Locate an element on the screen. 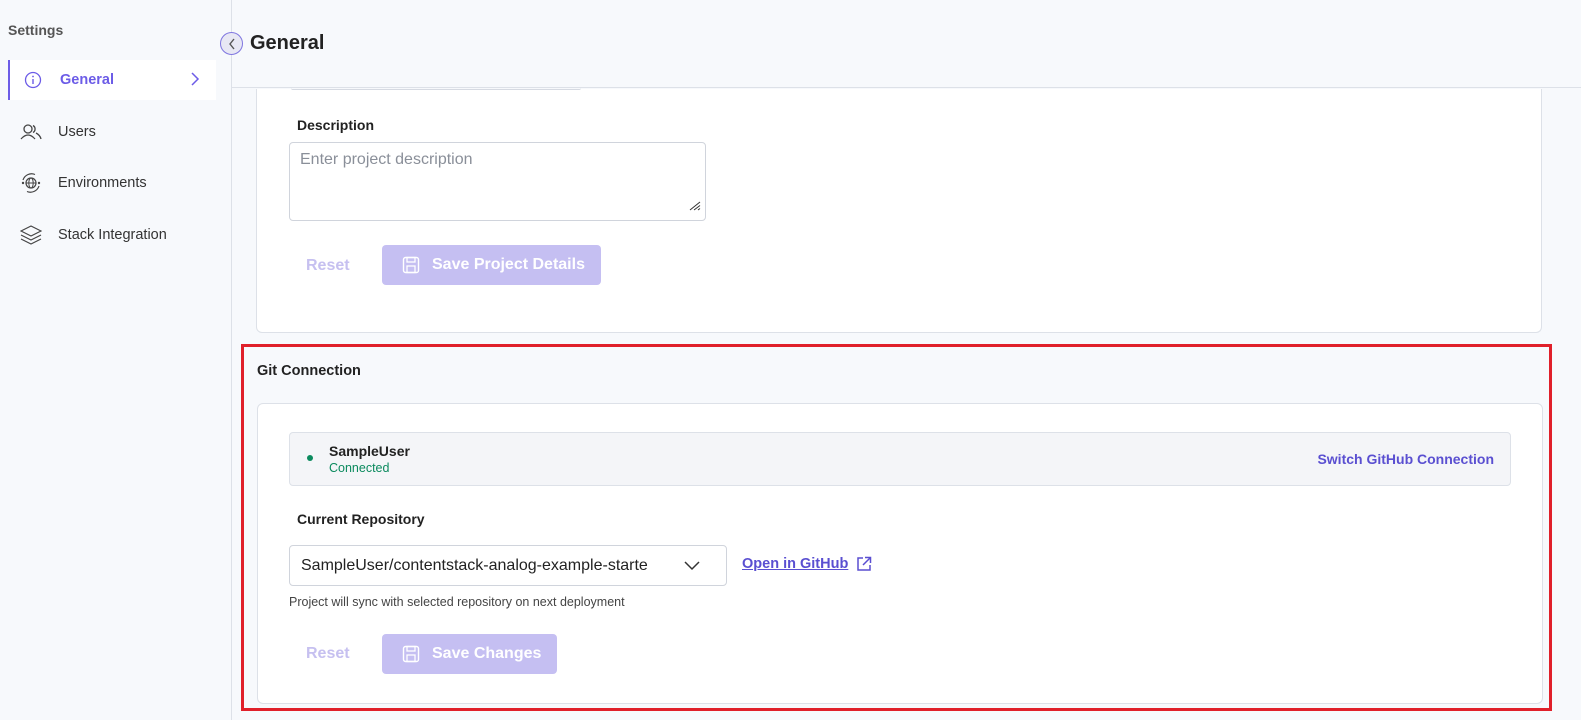 The image size is (1581, 720). save-project-details-label: Save Project Details is located at coordinates (508, 264).